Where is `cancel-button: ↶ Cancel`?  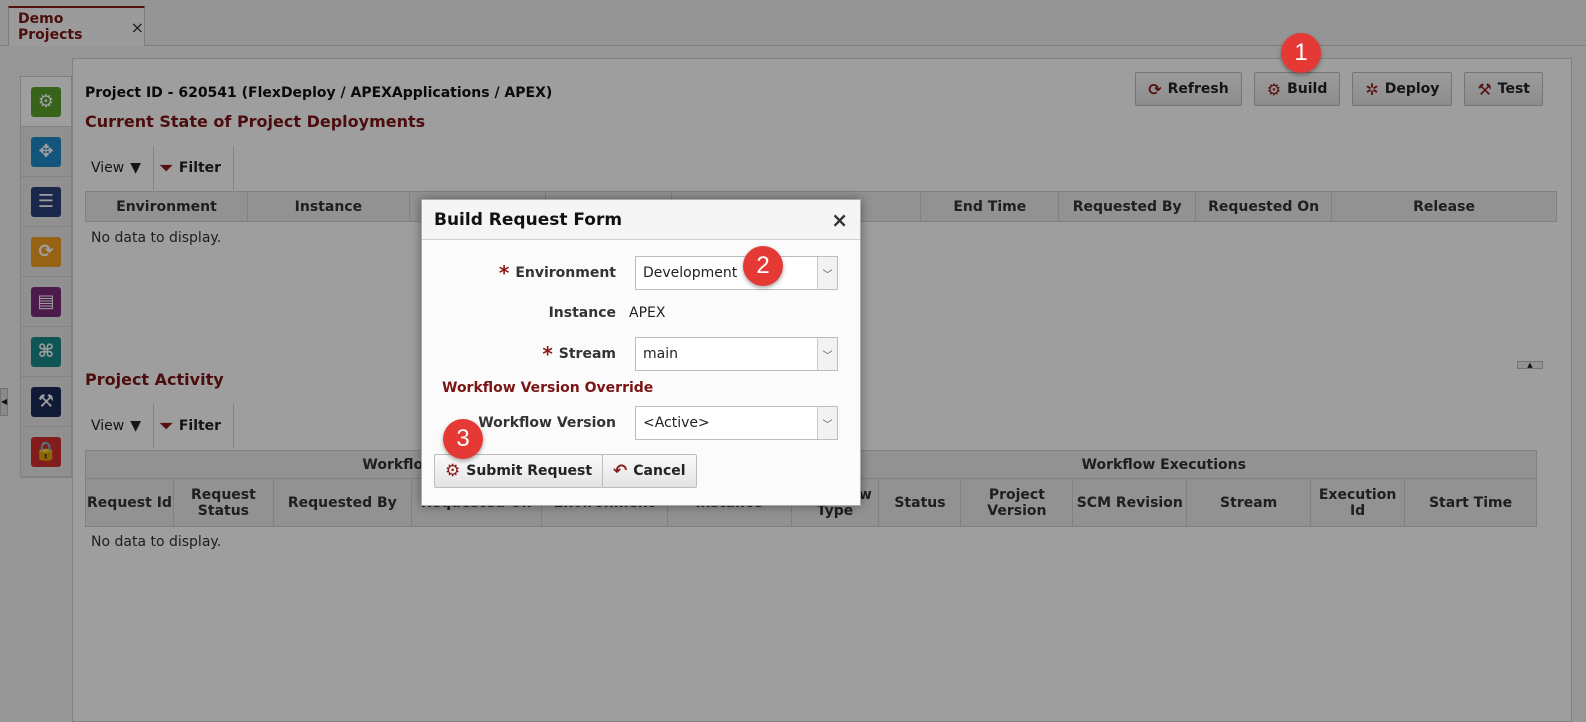
cancel-button: ↶ Cancel is located at coordinates (649, 471).